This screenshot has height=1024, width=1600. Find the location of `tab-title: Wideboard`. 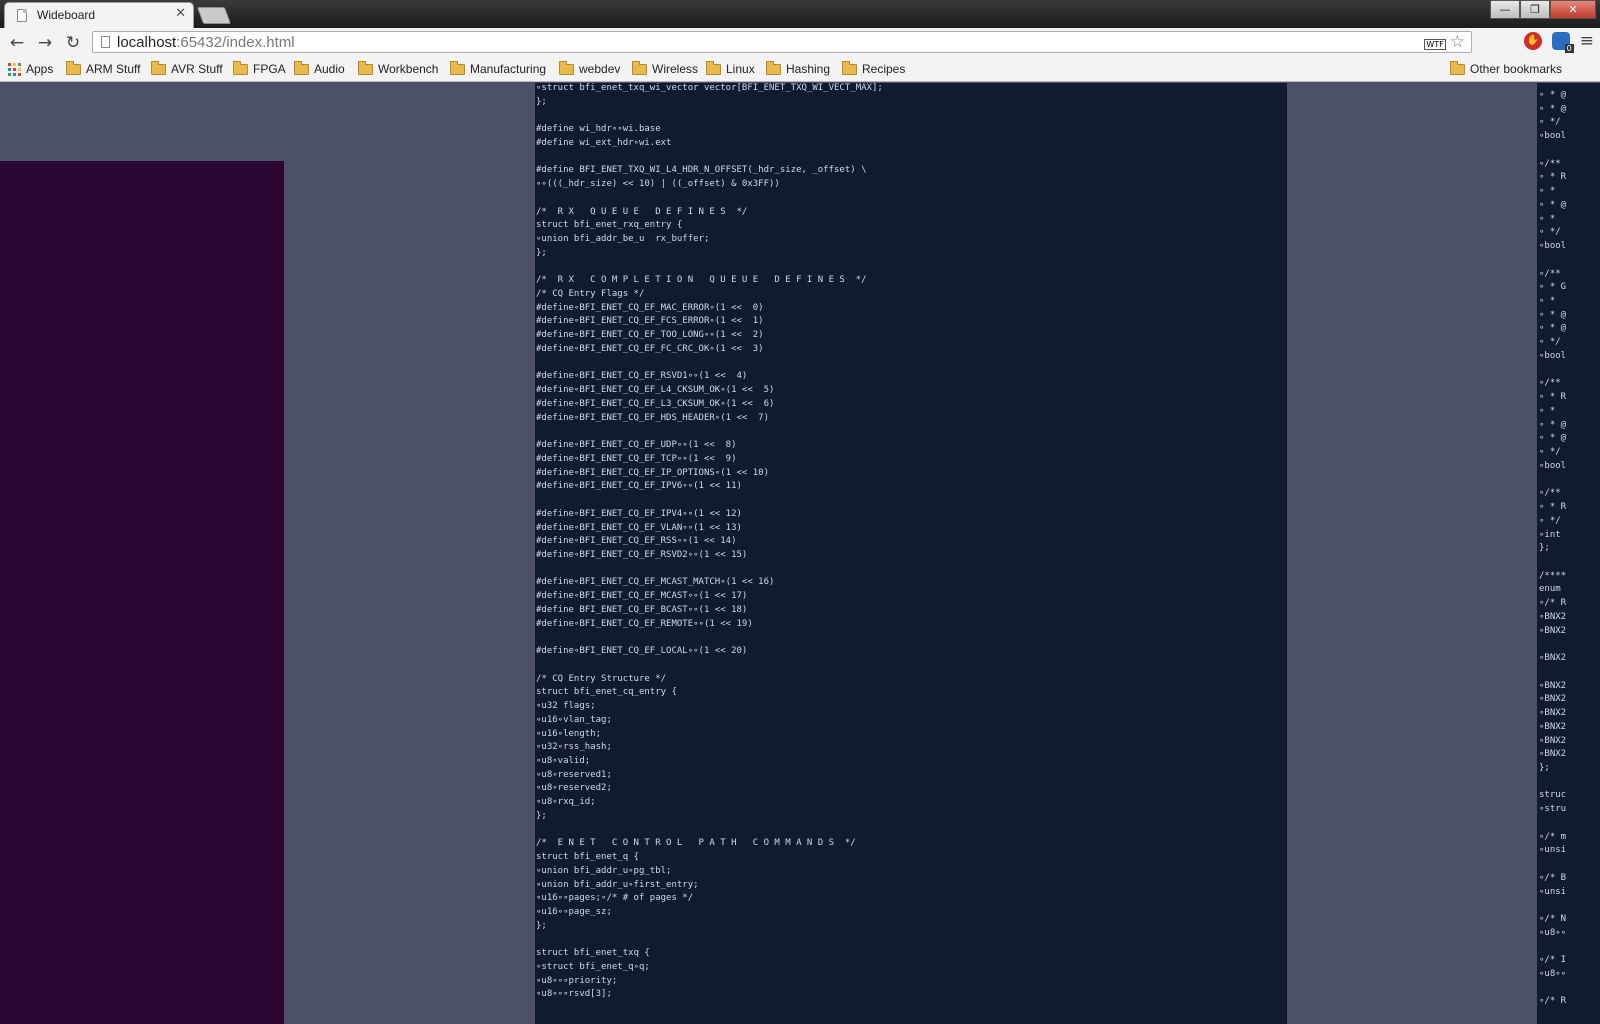

tab-title: Wideboard is located at coordinates (66, 15).